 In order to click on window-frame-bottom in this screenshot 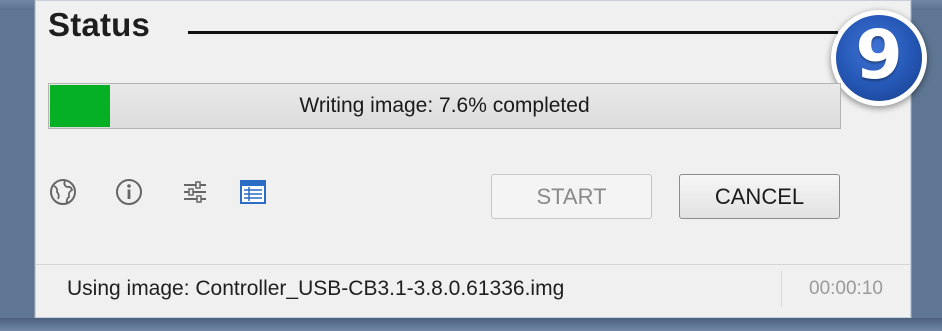, I will do `click(471, 324)`.